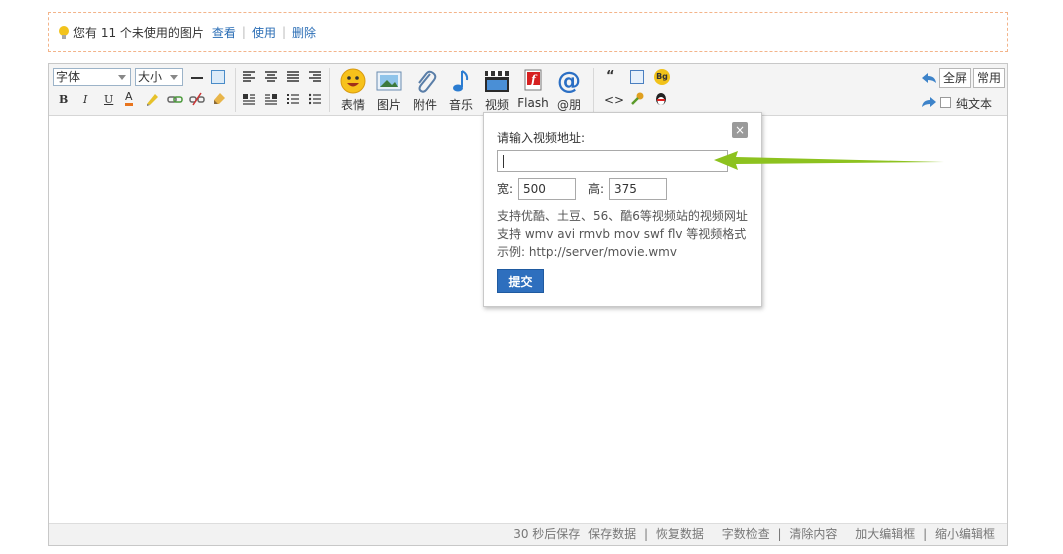 The height and width of the screenshot is (554, 1063). I want to click on attachment-button: 附件, so click(425, 90).